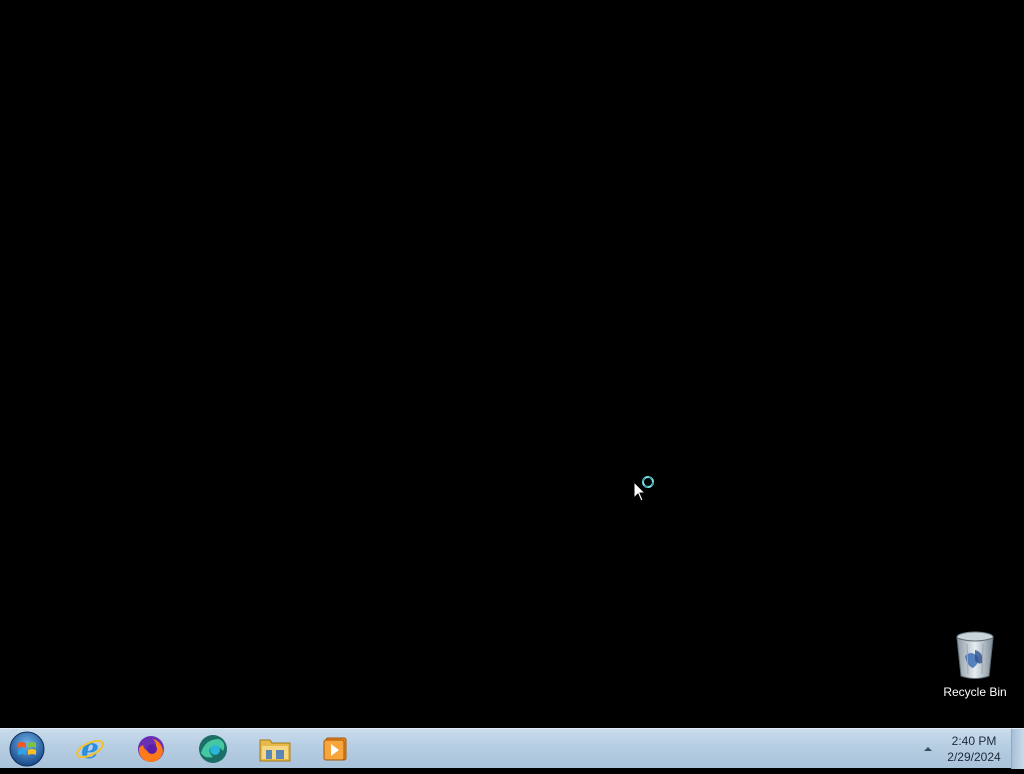 This screenshot has width=1024, height=774. I want to click on firefox-icon, so click(151, 748).